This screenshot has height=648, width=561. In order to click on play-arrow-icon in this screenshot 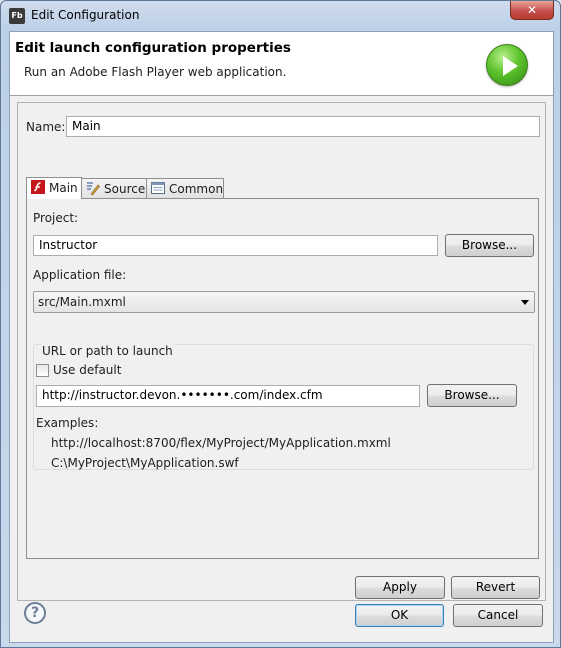, I will do `click(510, 66)`.